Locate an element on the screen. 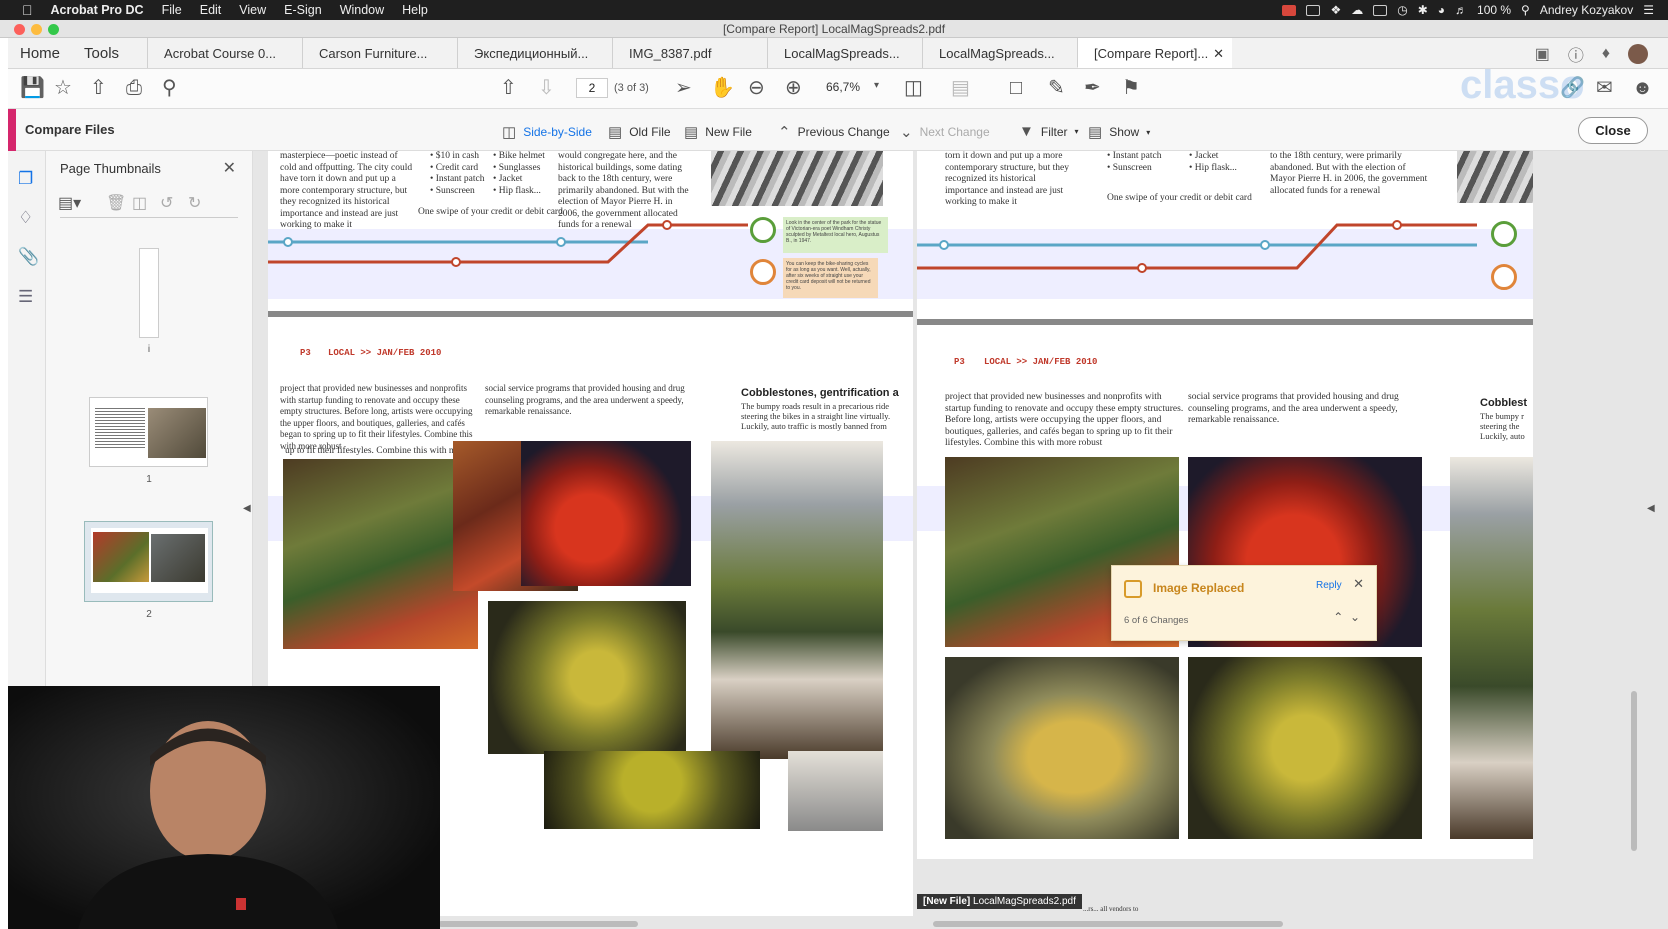 The height and width of the screenshot is (929, 1668). hand-icon: ✋ is located at coordinates (722, 88).